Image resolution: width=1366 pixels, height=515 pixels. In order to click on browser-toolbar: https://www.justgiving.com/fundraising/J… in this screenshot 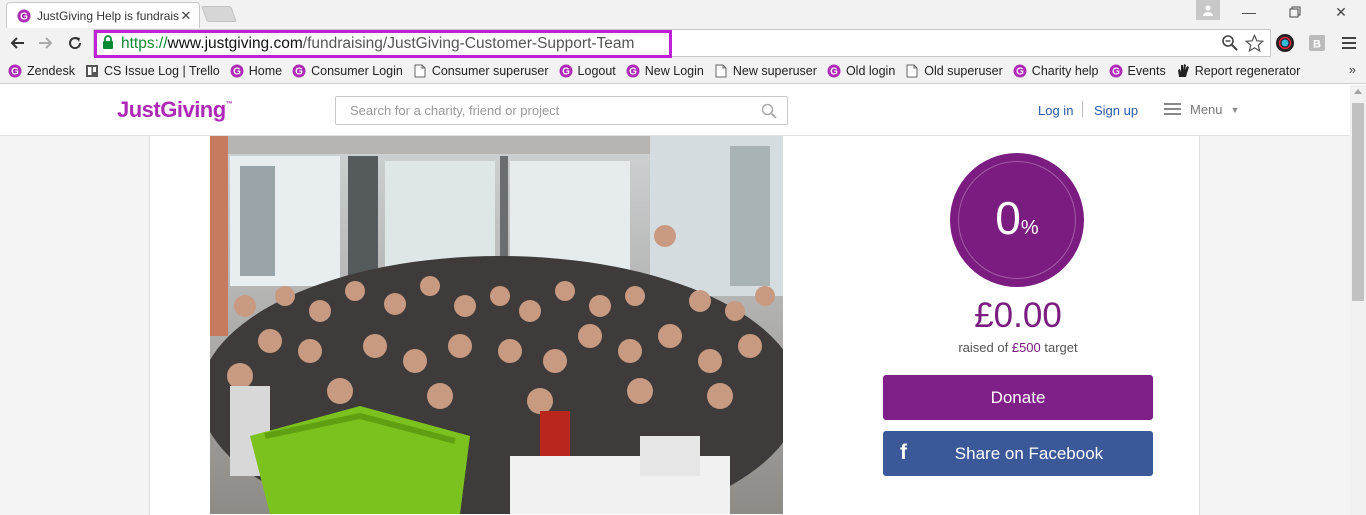, I will do `click(683, 43)`.